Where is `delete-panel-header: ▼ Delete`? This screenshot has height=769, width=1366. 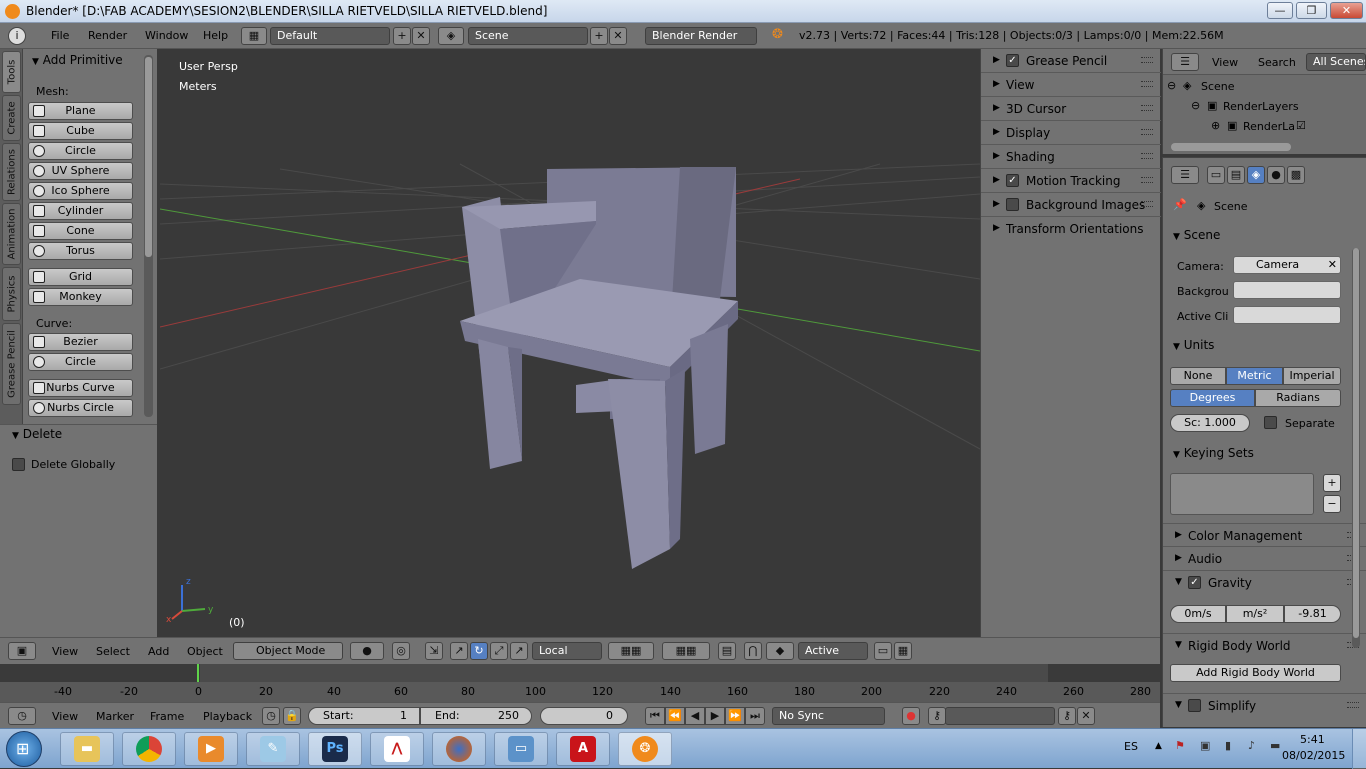
delete-panel-header: ▼ Delete is located at coordinates (37, 434).